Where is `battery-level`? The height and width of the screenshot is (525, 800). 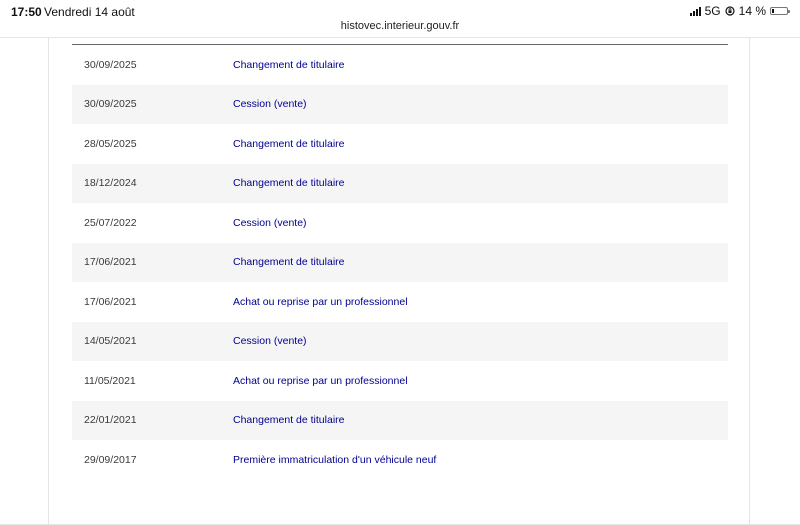
battery-level is located at coordinates (773, 11).